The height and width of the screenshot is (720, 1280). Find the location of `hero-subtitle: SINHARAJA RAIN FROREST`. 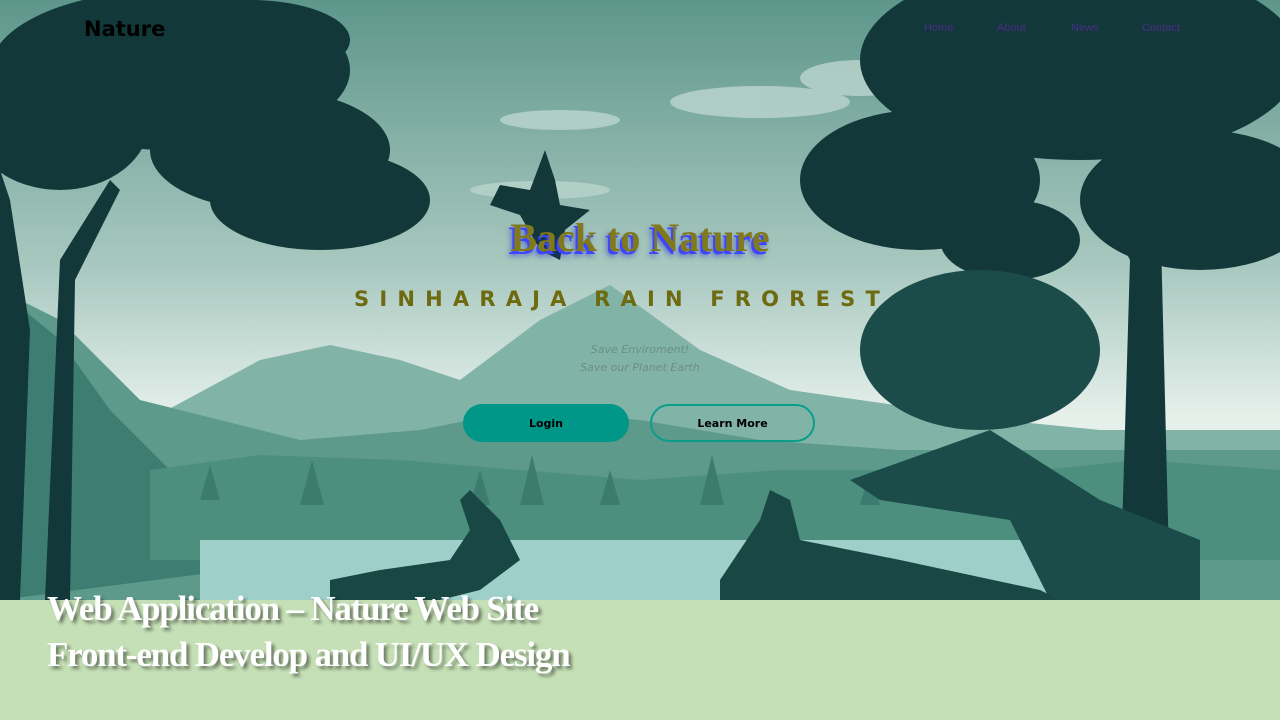

hero-subtitle: SINHARAJA RAIN FROREST is located at coordinates (622, 299).